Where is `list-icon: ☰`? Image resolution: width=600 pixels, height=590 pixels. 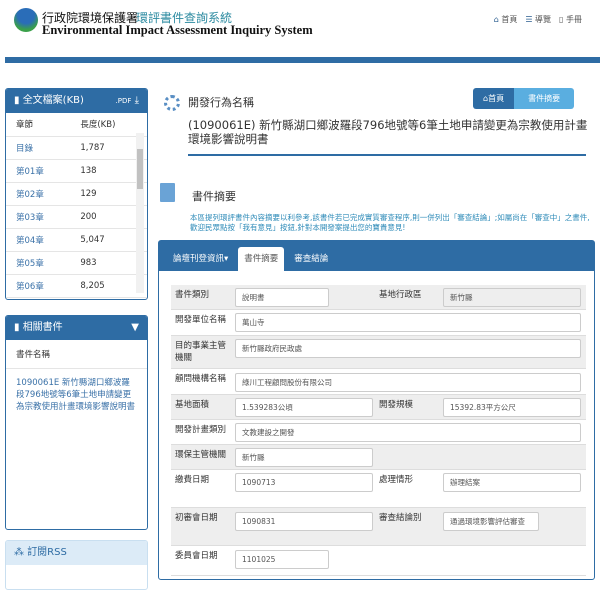
list-icon: ☰ is located at coordinates (529, 19).